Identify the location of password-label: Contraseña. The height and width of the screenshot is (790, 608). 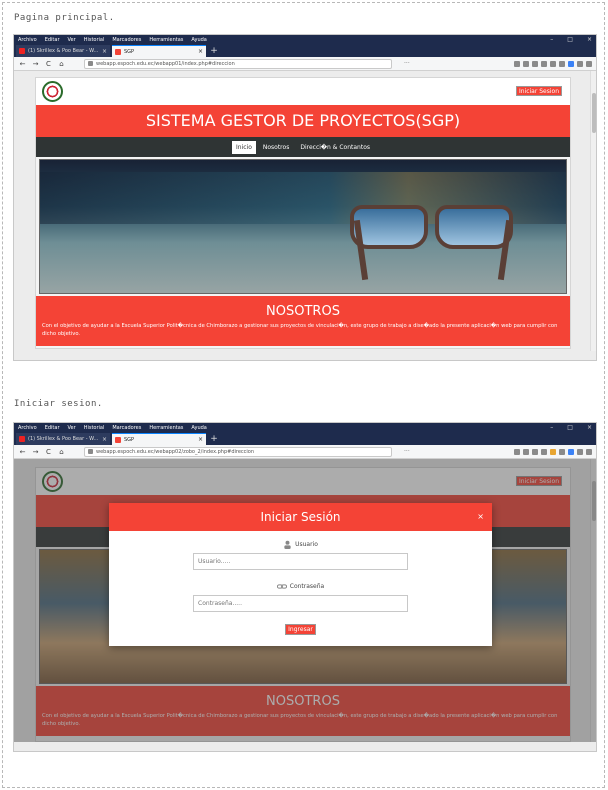
(307, 586).